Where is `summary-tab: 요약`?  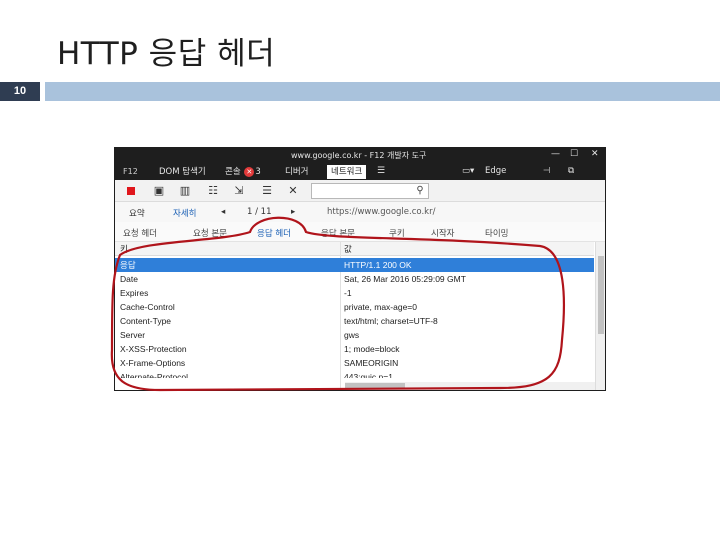 summary-tab: 요약 is located at coordinates (137, 213).